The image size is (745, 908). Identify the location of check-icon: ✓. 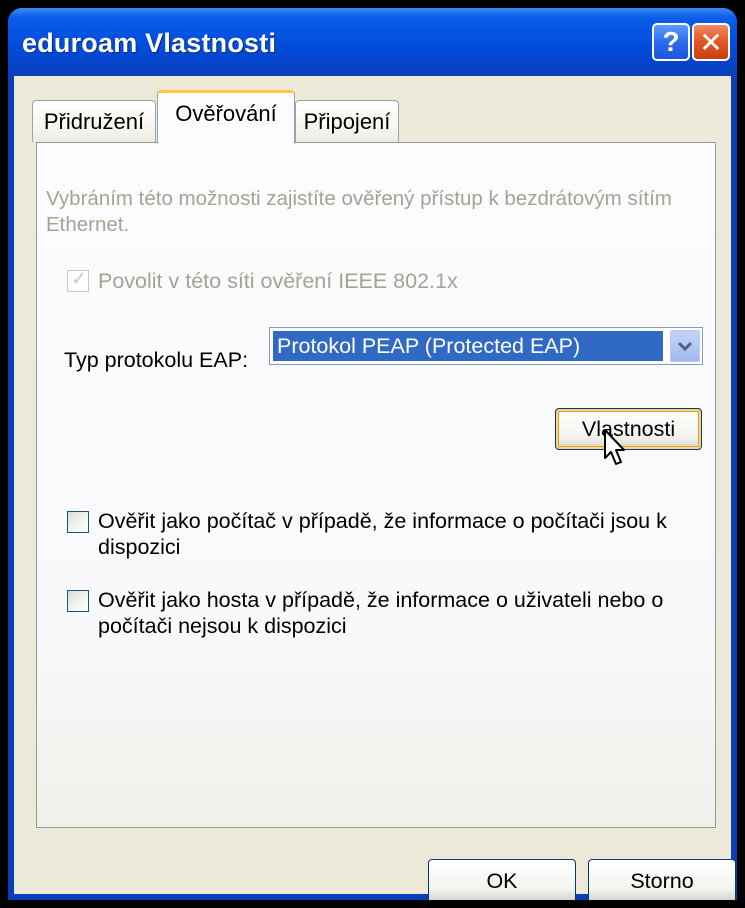
(79, 279).